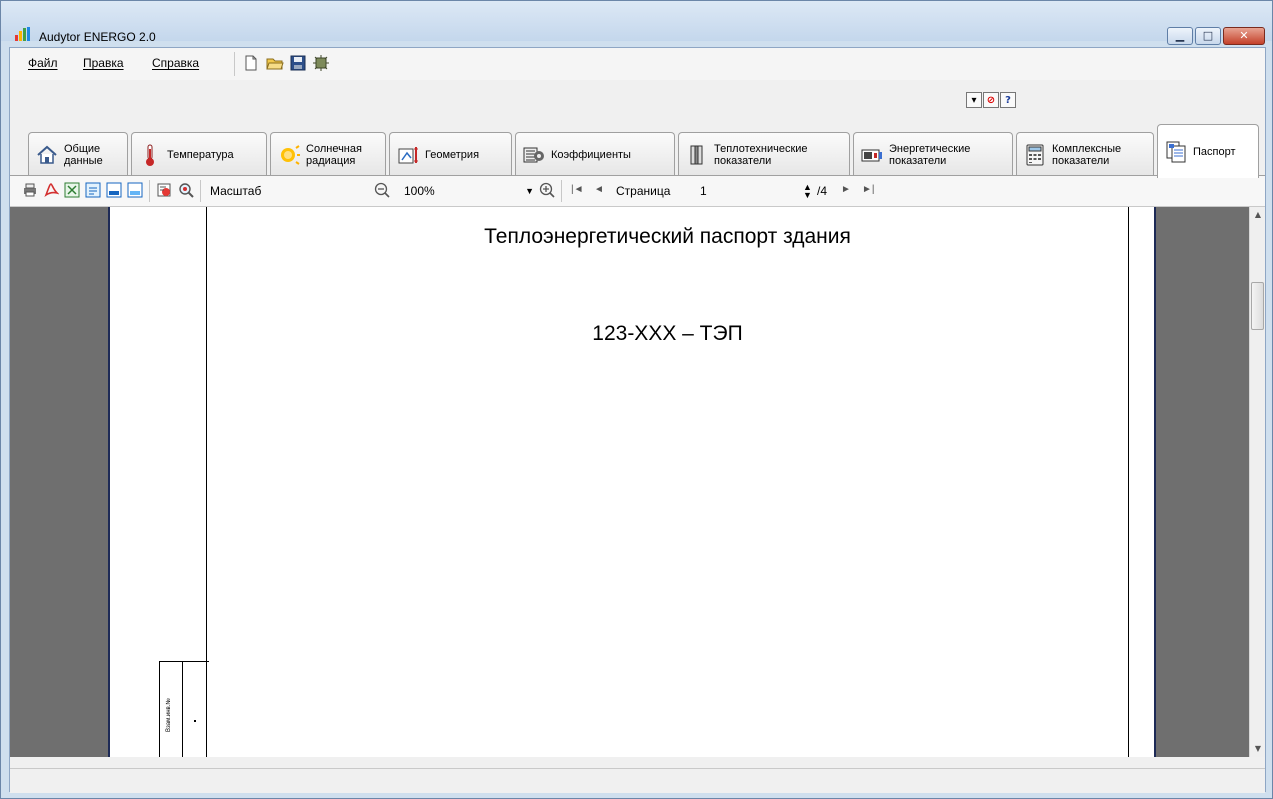  I want to click on tab-thermal-indicators: Теплотехнические показатели, so click(764, 154).